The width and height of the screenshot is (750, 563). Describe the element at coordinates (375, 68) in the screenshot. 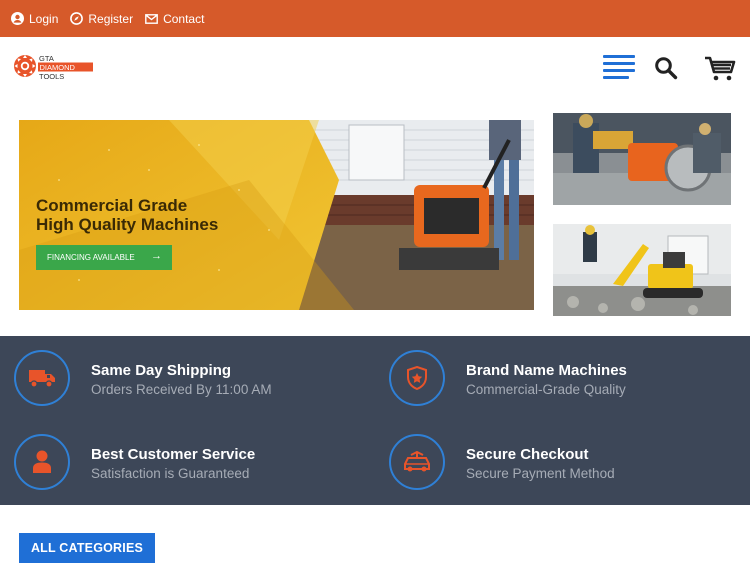

I see `site-header: GTA DIAMOND TOOLS` at that location.